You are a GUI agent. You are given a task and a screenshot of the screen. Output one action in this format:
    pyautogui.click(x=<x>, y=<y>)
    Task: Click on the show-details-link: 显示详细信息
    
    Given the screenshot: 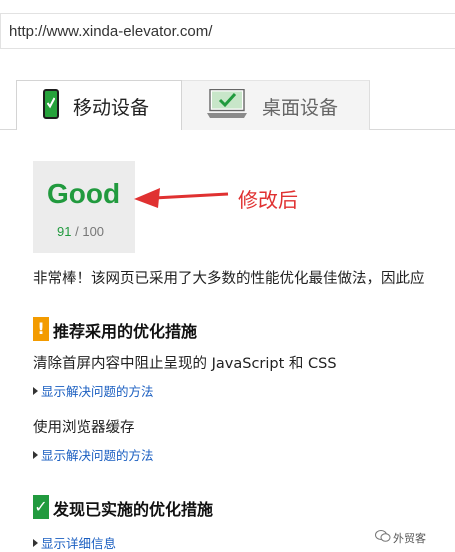 What is the action you would take?
    pyautogui.click(x=74, y=542)
    